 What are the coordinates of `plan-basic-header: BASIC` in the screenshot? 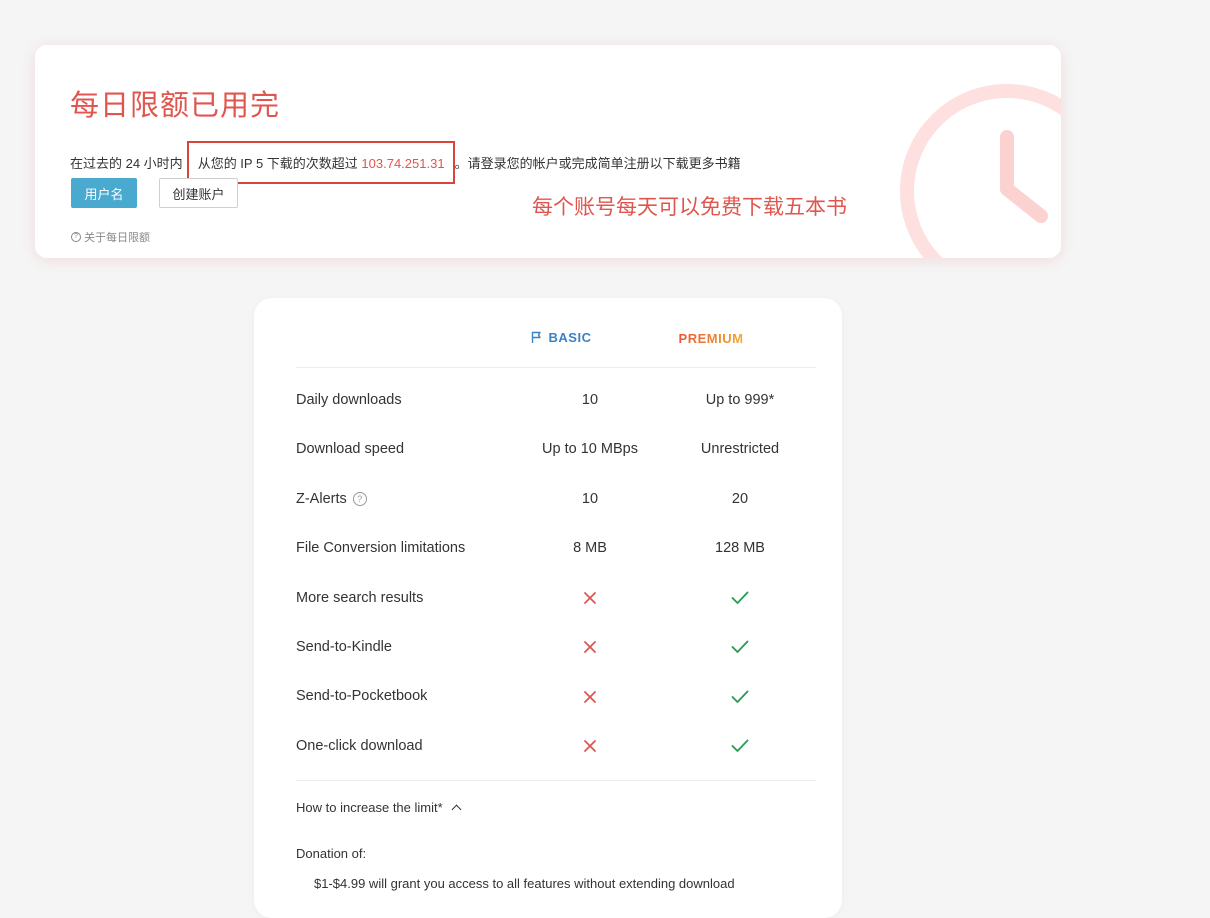 It's located at (561, 337).